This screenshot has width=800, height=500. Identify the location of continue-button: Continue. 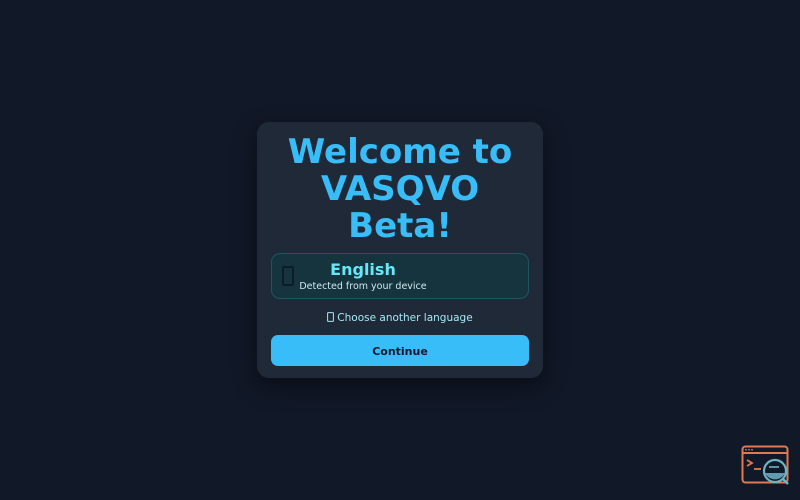
(400, 350).